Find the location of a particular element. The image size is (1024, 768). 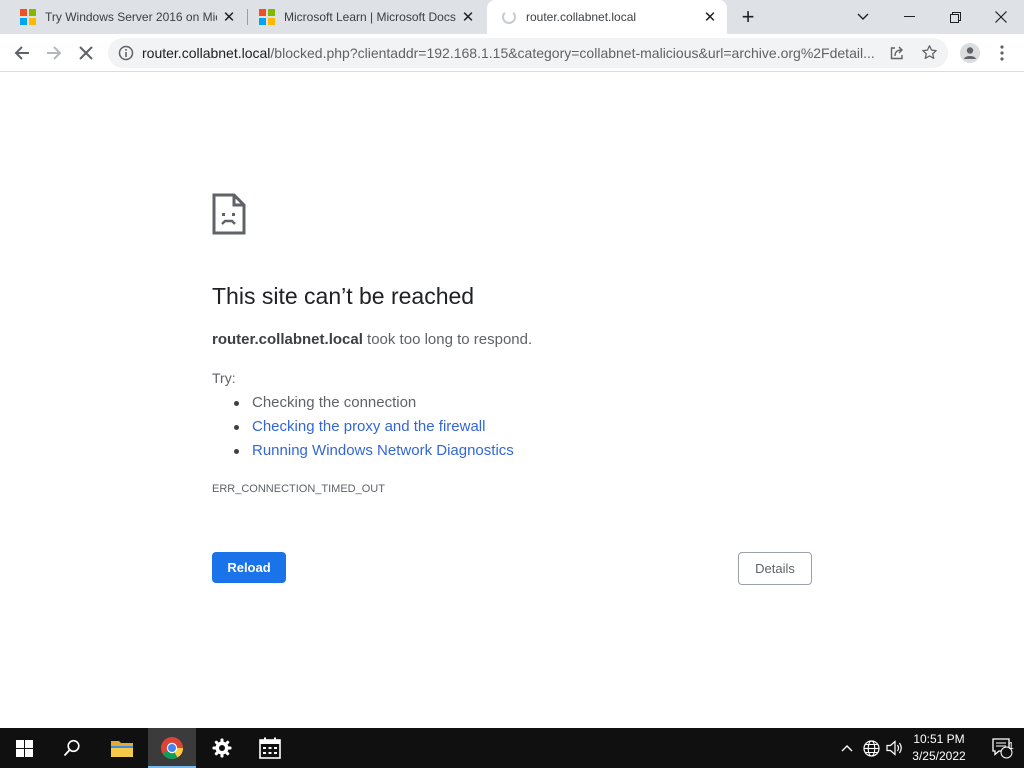

tab-search-button is located at coordinates (863, 17).